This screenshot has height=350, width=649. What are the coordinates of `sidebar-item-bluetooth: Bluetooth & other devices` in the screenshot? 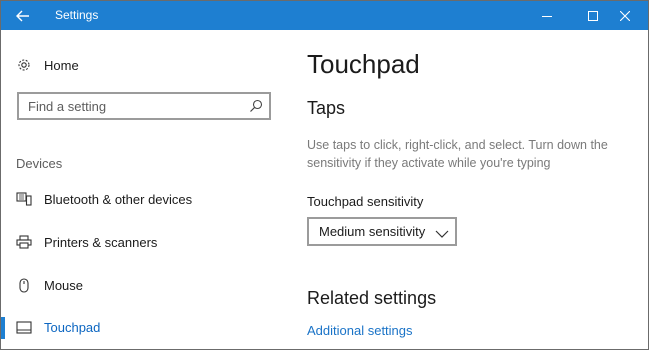 It's located at (136, 199).